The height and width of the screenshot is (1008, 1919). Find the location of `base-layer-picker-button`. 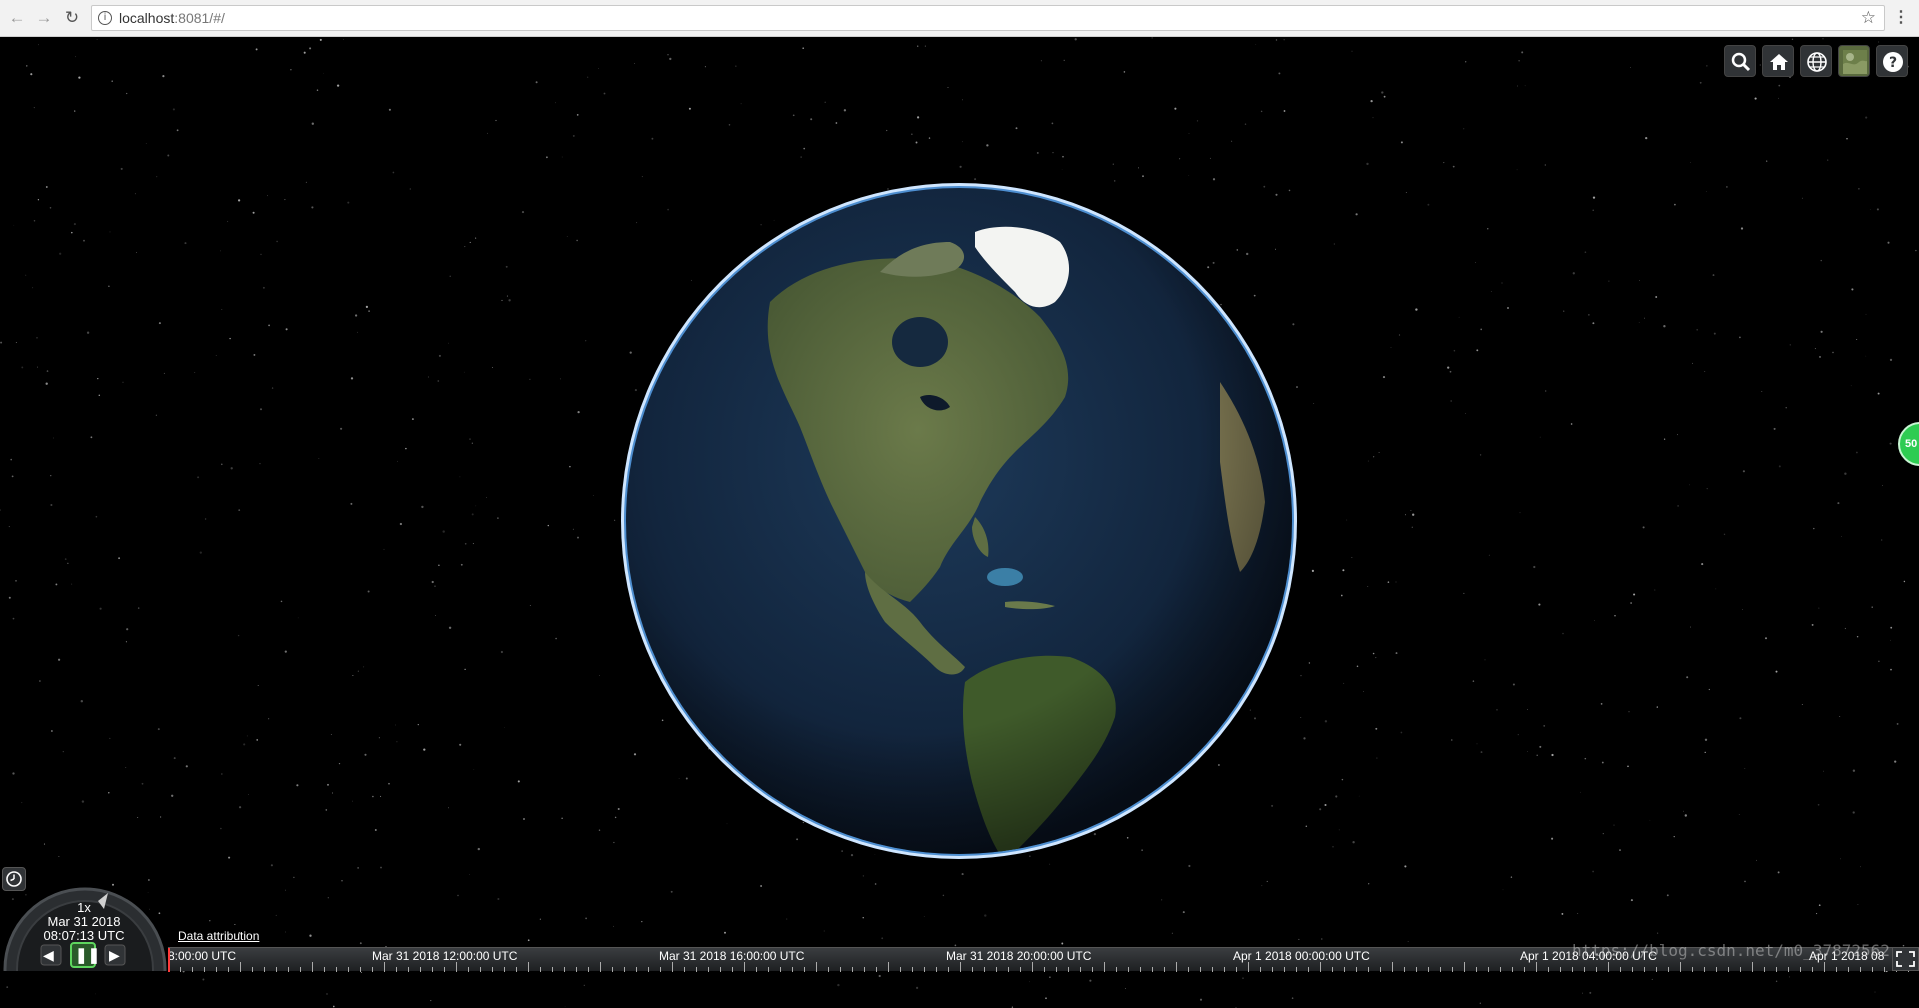

base-layer-picker-button is located at coordinates (1854, 61).